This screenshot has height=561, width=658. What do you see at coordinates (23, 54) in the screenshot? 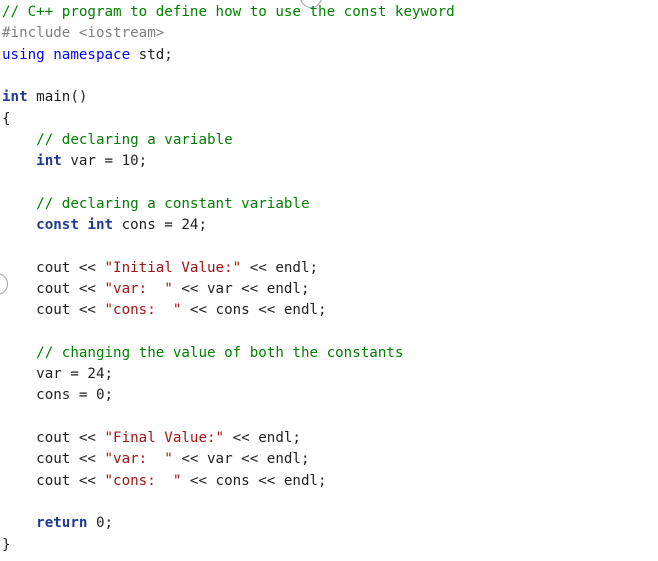
I see `code-token-keyword: using` at bounding box center [23, 54].